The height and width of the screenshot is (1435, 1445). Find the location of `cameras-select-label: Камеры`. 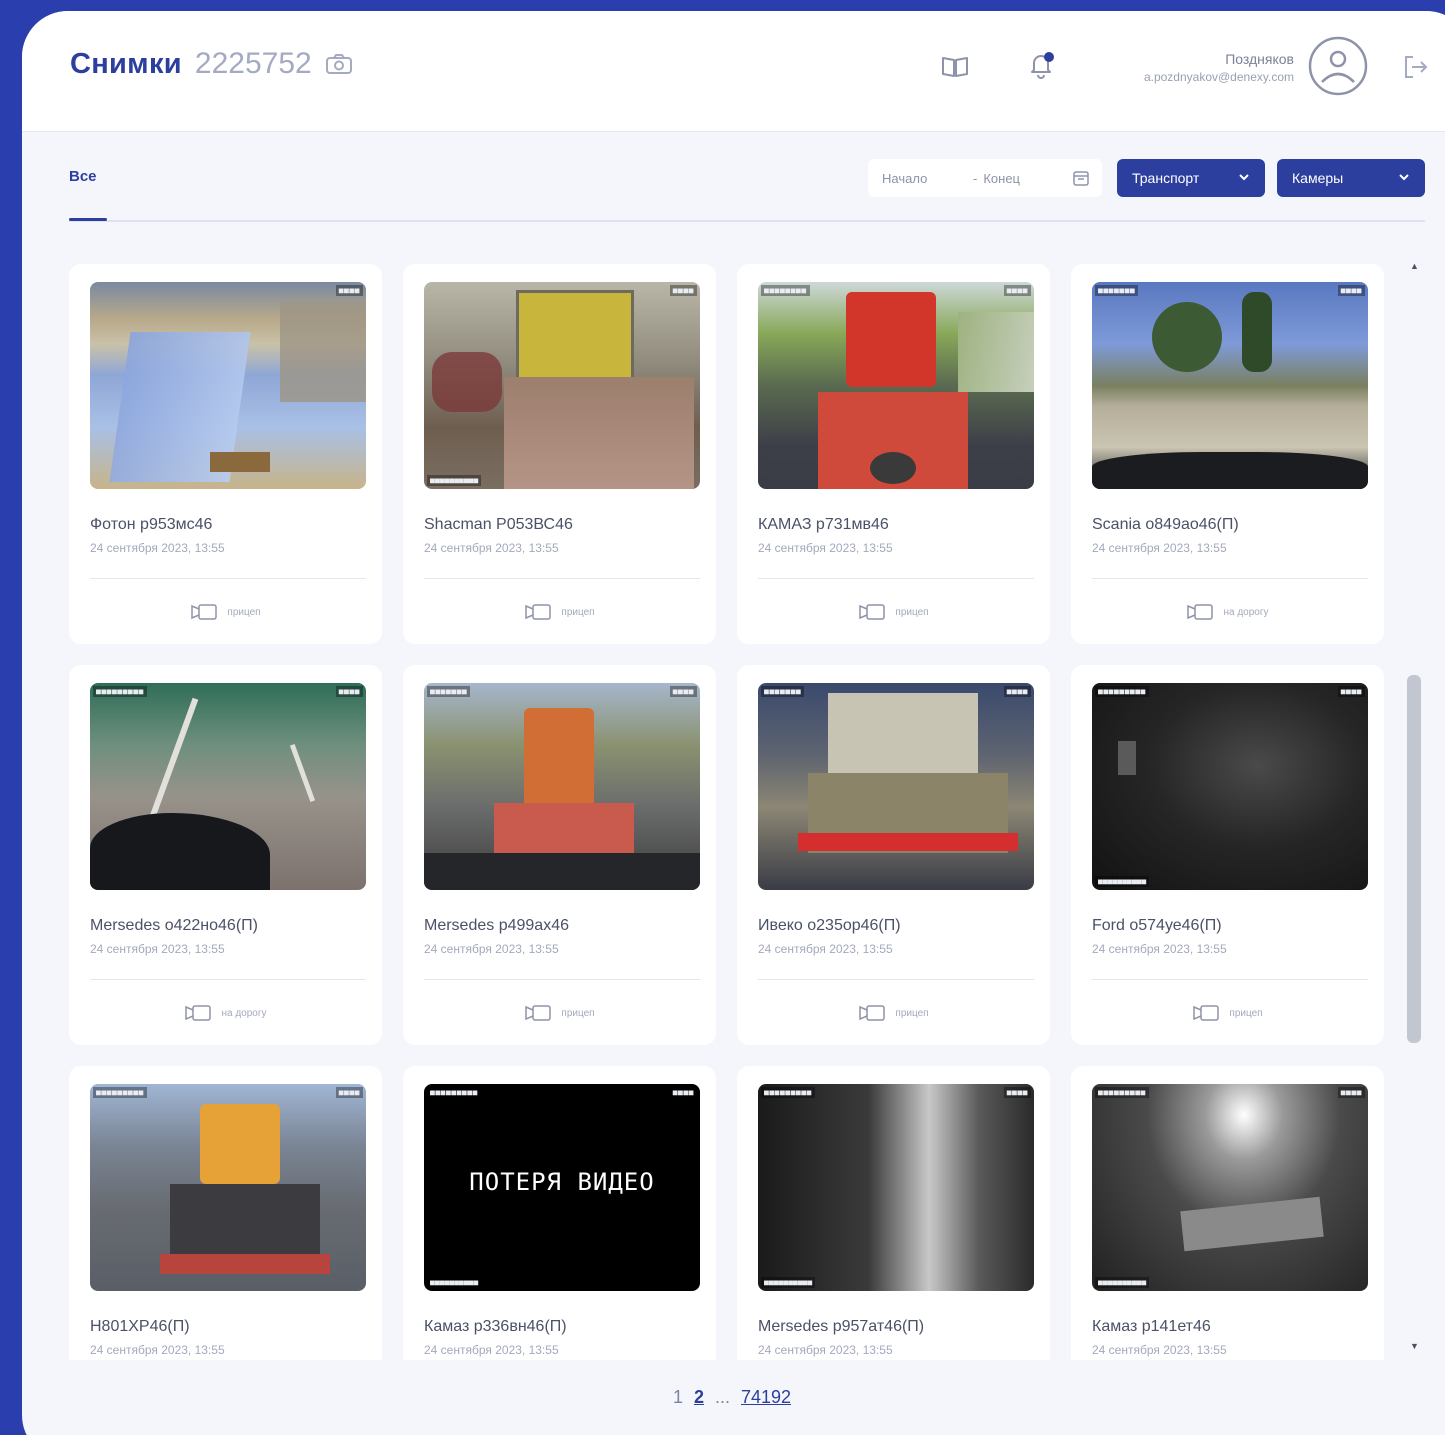

cameras-select-label: Камеры is located at coordinates (1318, 178).